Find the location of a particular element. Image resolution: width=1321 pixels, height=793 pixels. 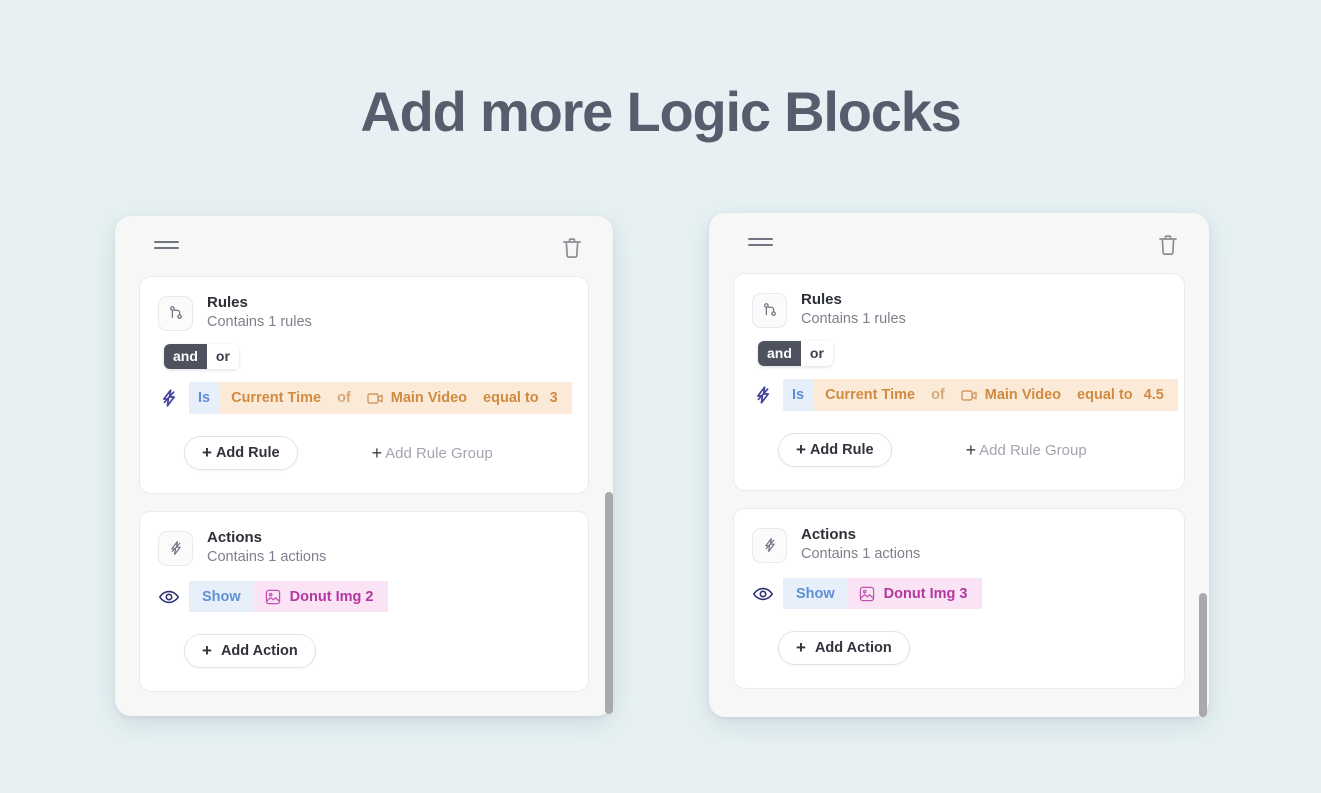

rule-value: 4.5 is located at coordinates (1161, 395).